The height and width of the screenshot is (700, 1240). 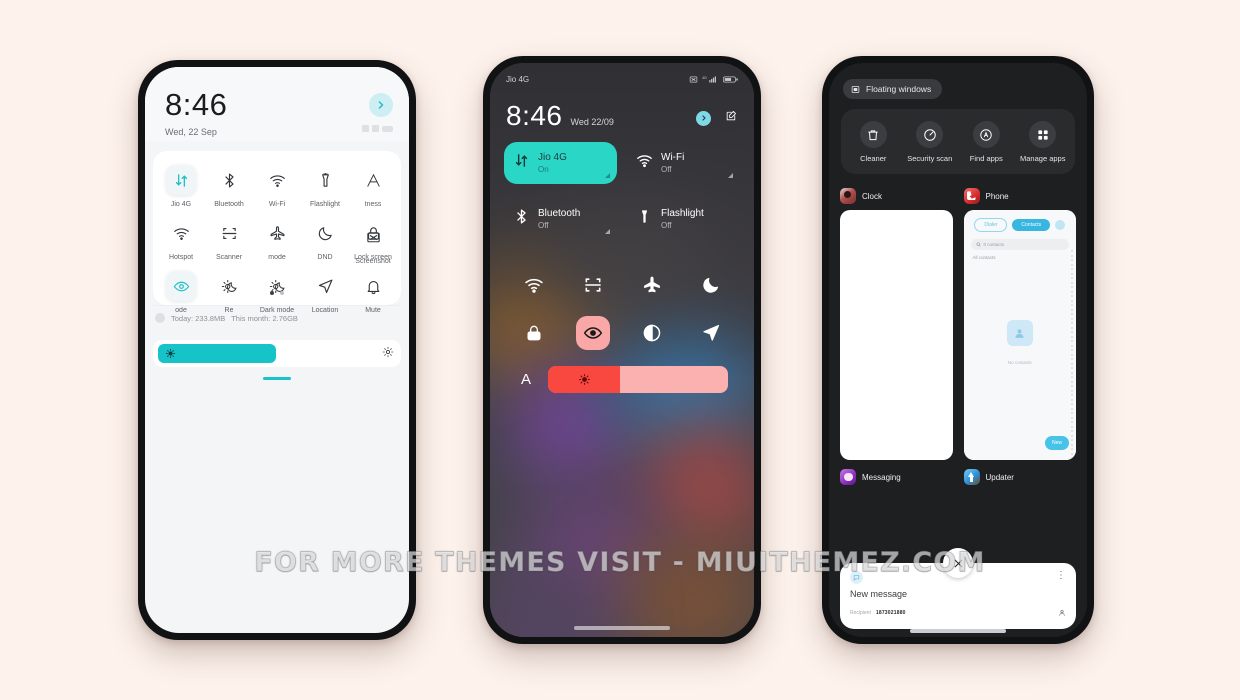 I want to click on tile-wifi: Wi-Fi, so click(x=277, y=187).